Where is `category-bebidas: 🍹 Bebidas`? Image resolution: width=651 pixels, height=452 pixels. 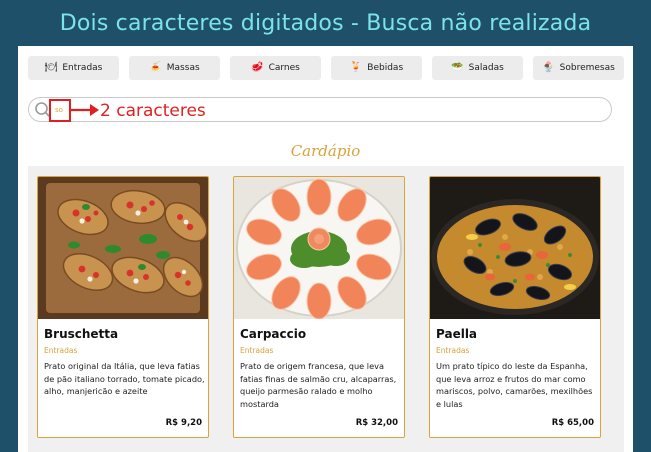
category-bebidas: 🍹 Bebidas is located at coordinates (376, 68).